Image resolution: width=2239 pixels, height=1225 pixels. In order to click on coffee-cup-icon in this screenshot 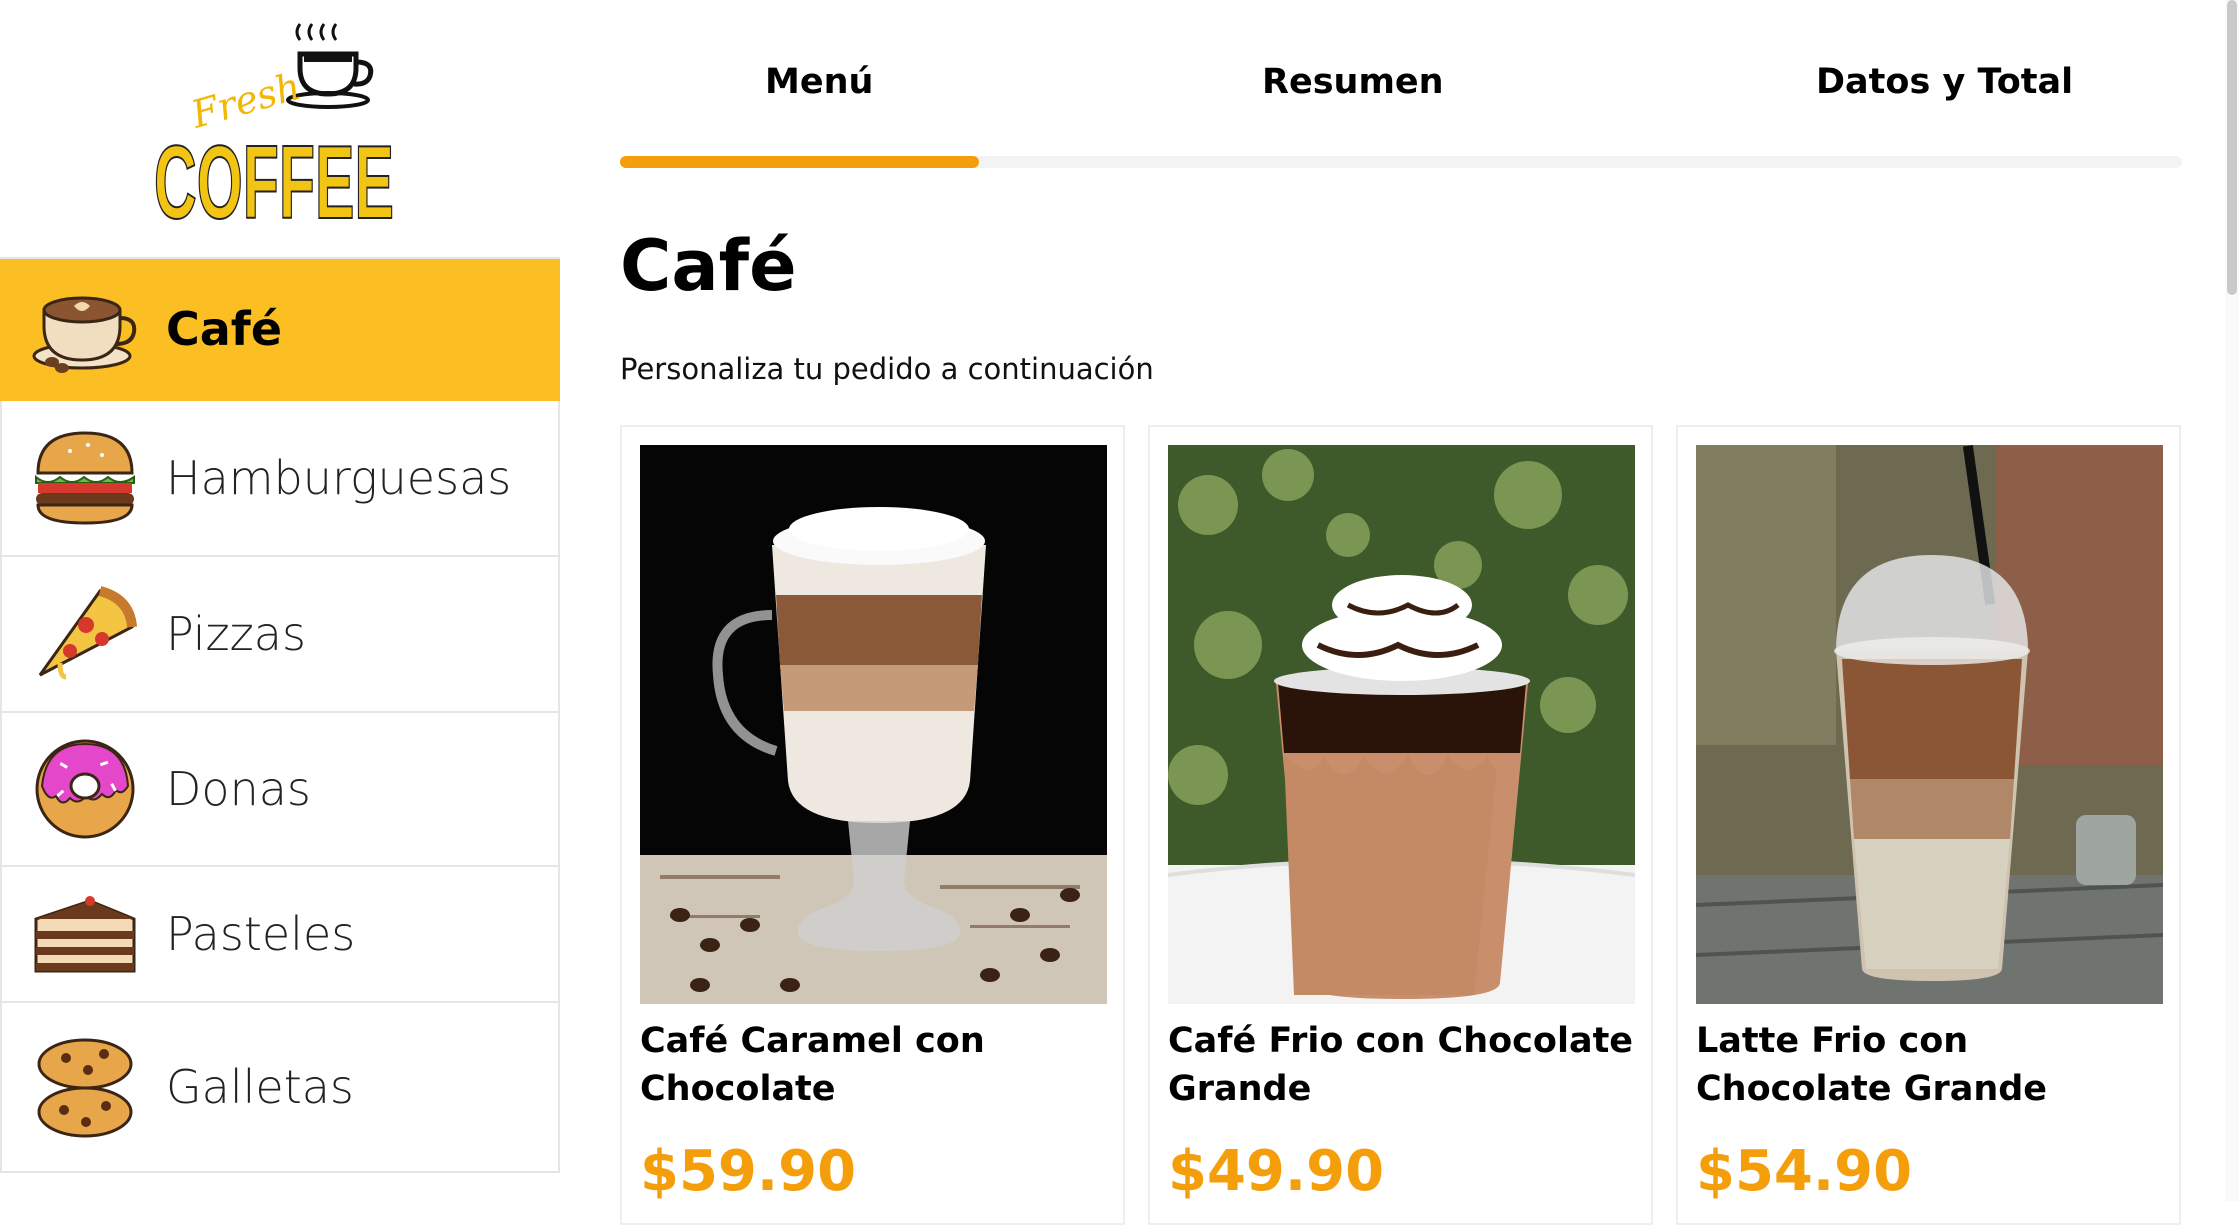, I will do `click(85, 329)`.